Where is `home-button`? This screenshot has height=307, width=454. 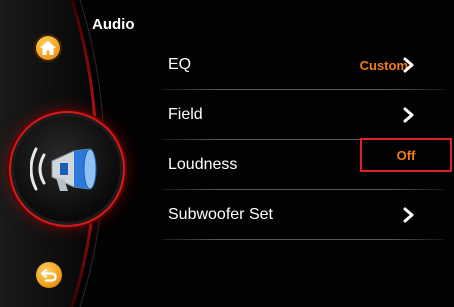 home-button is located at coordinates (48, 48).